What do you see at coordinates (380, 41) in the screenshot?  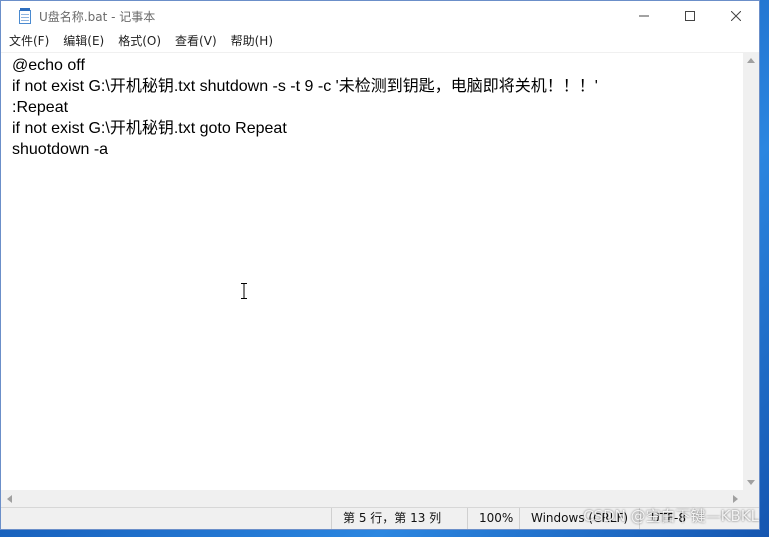 I see `menu-bar: 文件(F) 编辑(E) 格式(O) 查看(V) 帮助(H)` at bounding box center [380, 41].